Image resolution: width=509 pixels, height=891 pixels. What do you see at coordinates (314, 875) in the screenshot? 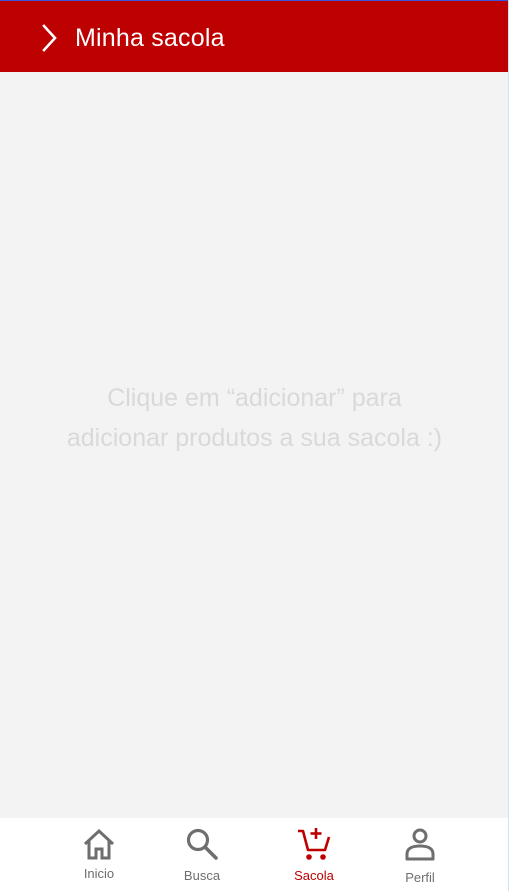
I see `nav-label-sacola: Sacola` at bounding box center [314, 875].